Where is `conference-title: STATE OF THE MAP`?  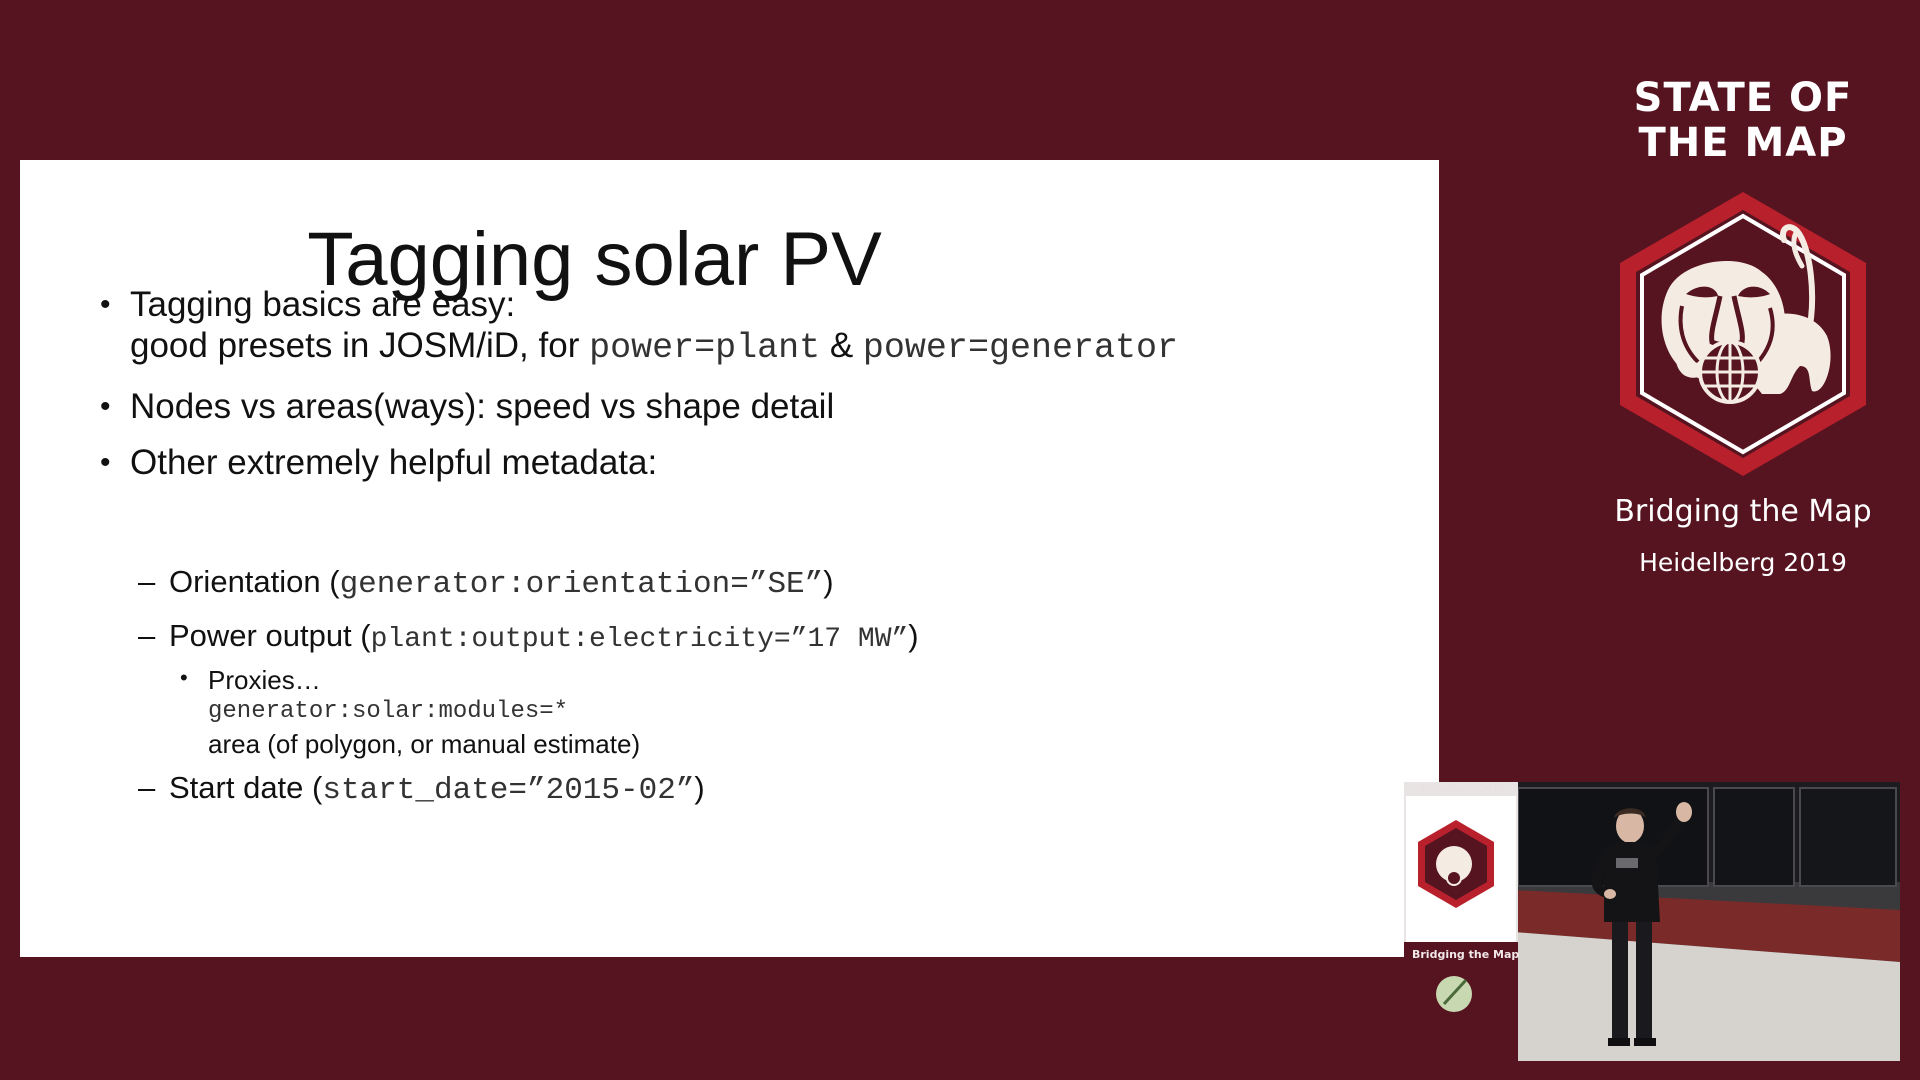 conference-title: STATE OF THE MAP is located at coordinates (1743, 121).